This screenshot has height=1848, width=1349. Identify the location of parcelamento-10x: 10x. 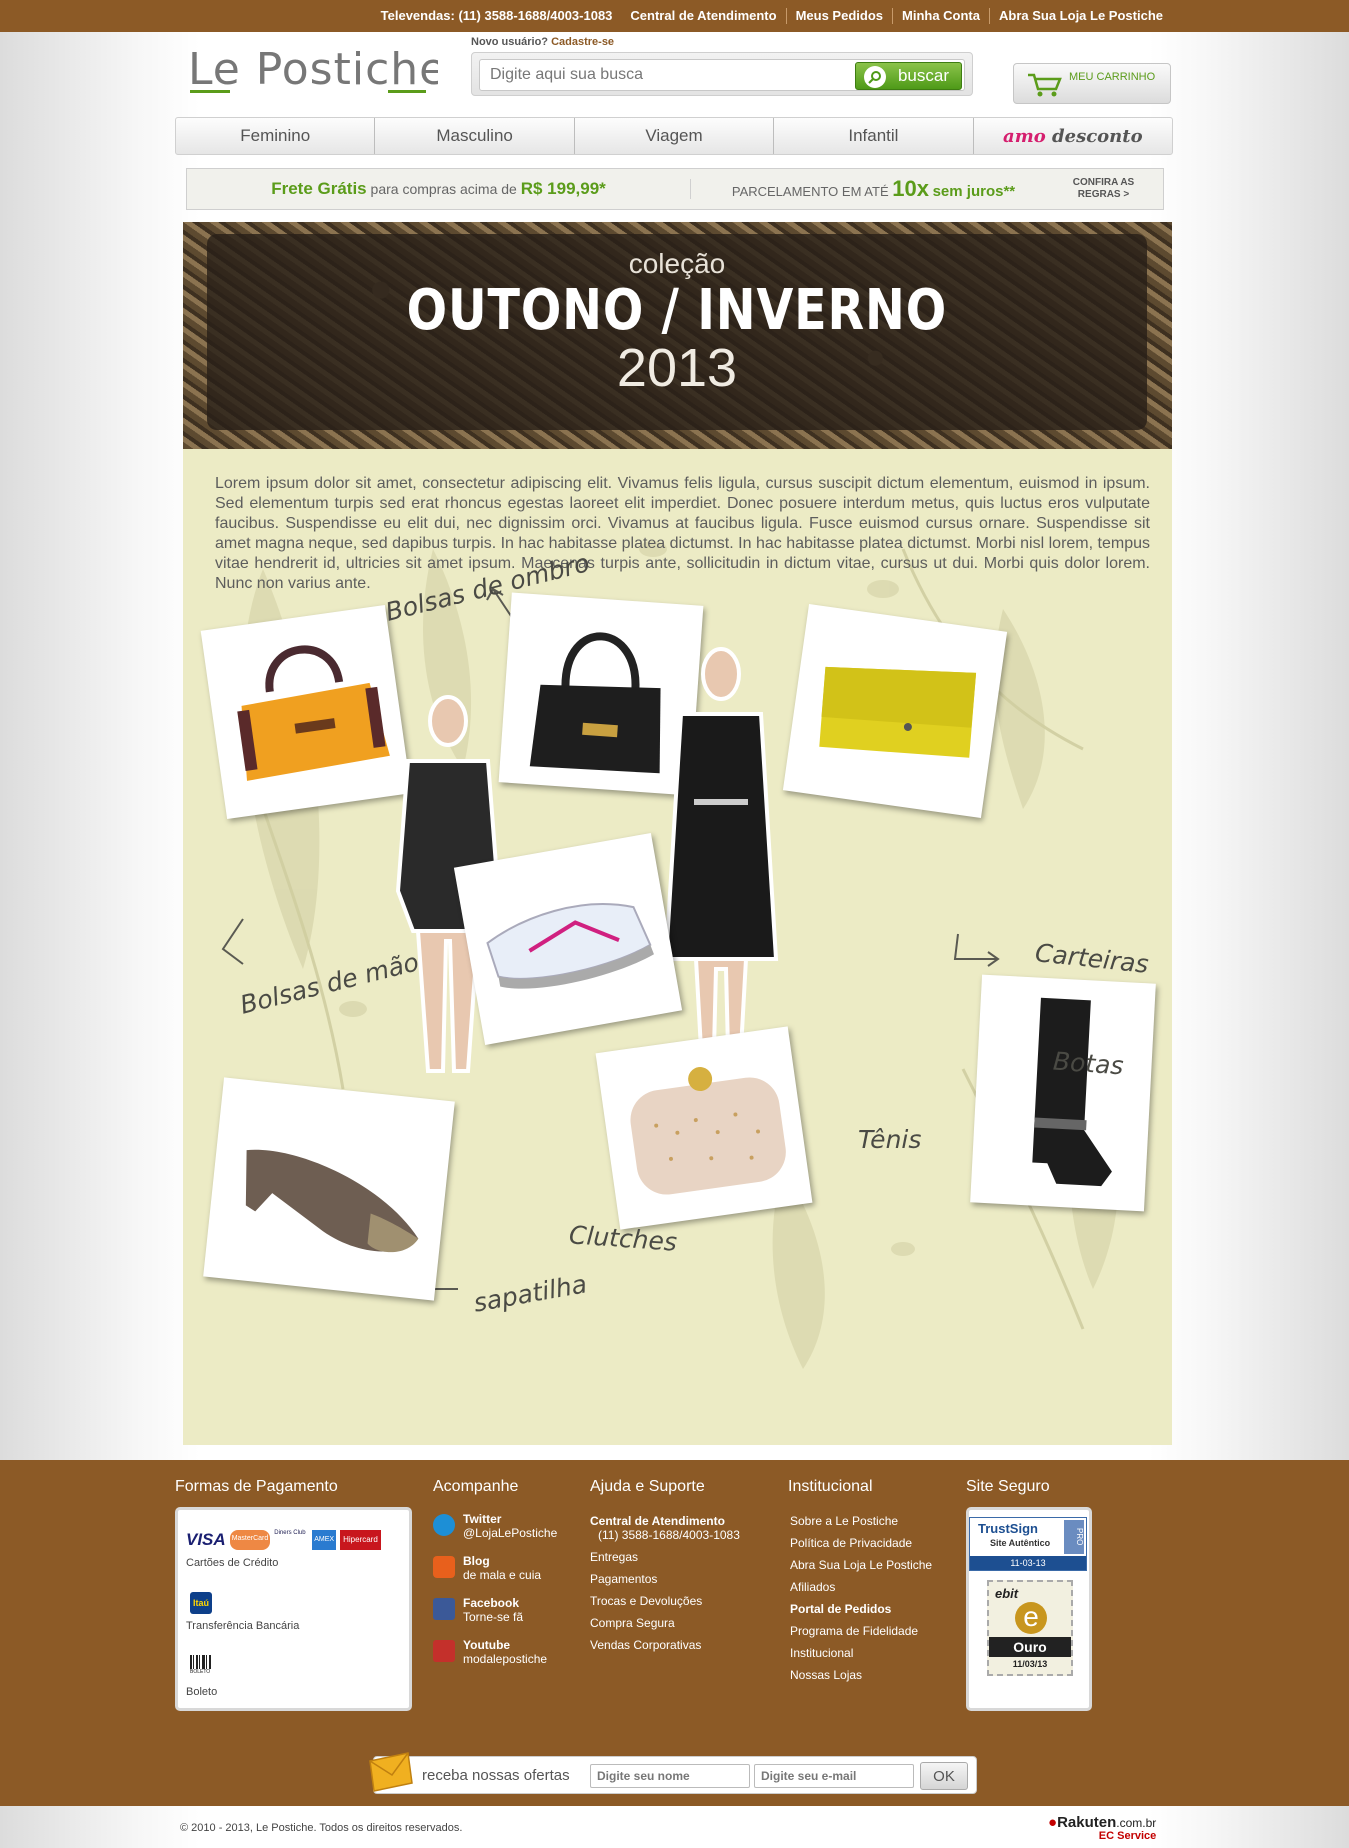
(910, 188).